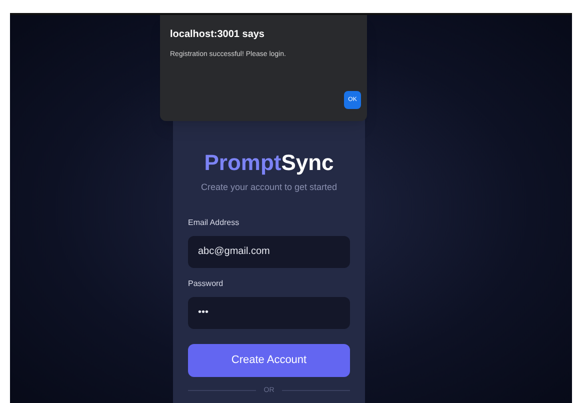 The width and height of the screenshot is (582, 403). Describe the element at coordinates (269, 187) in the screenshot. I see `subtitle: Create your account to get started` at that location.